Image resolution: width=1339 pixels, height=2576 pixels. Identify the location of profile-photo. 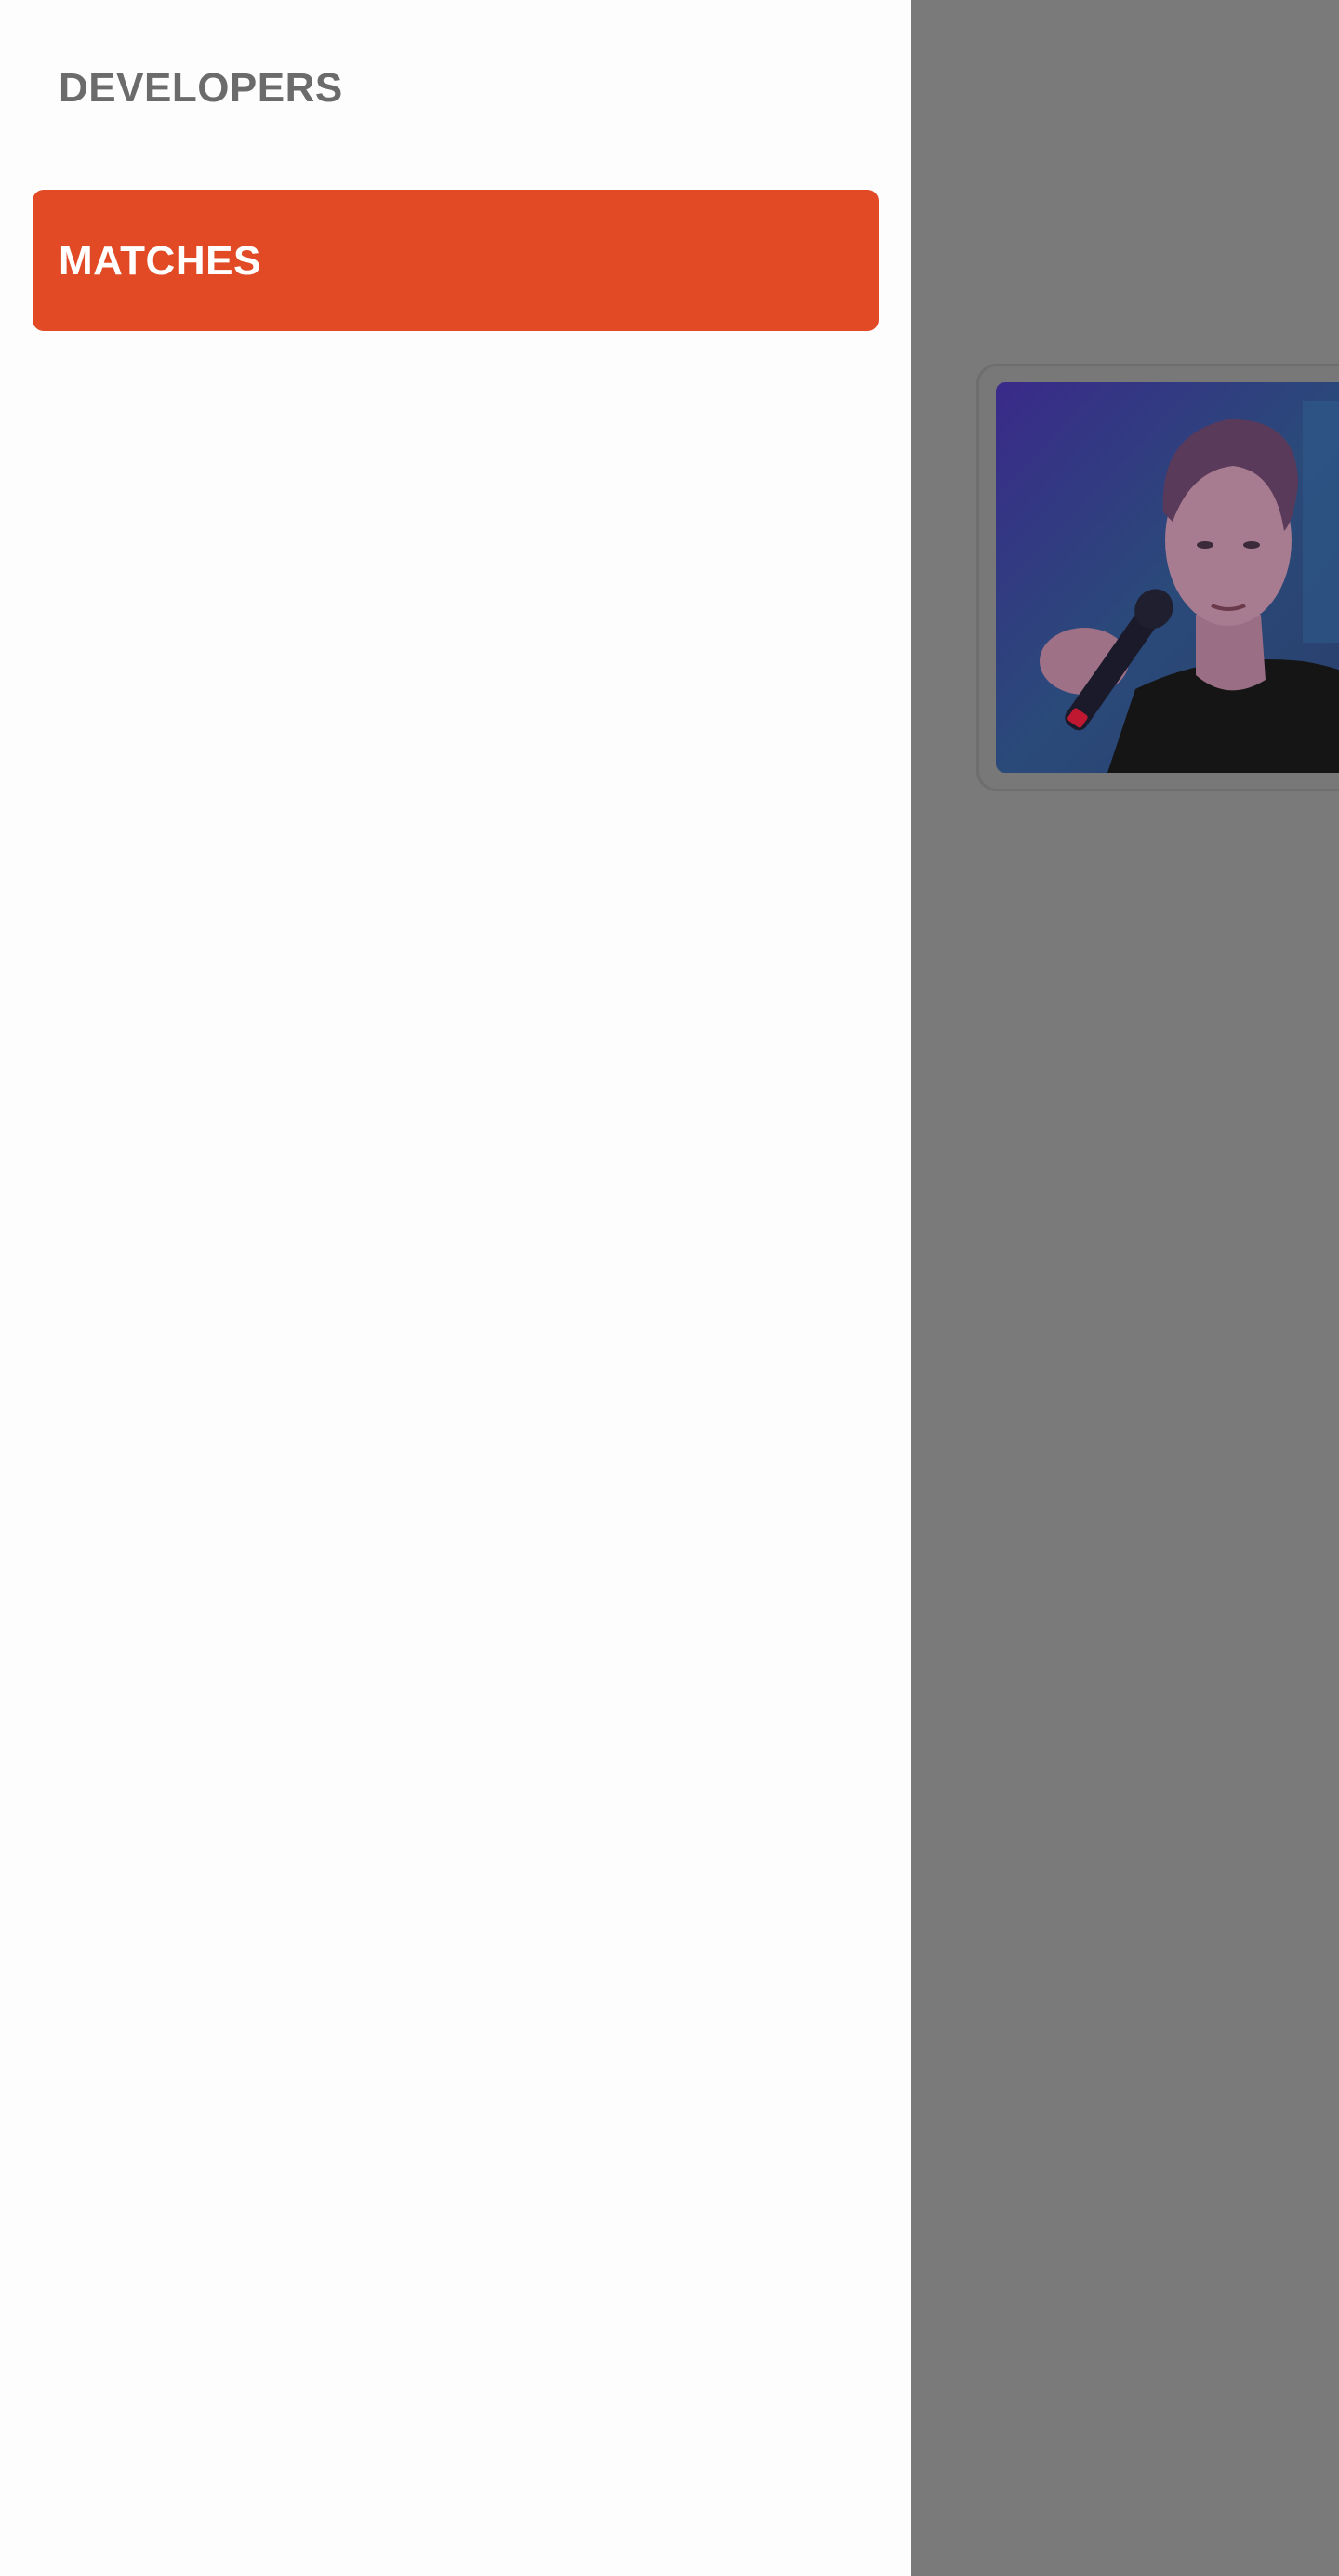
(1167, 577).